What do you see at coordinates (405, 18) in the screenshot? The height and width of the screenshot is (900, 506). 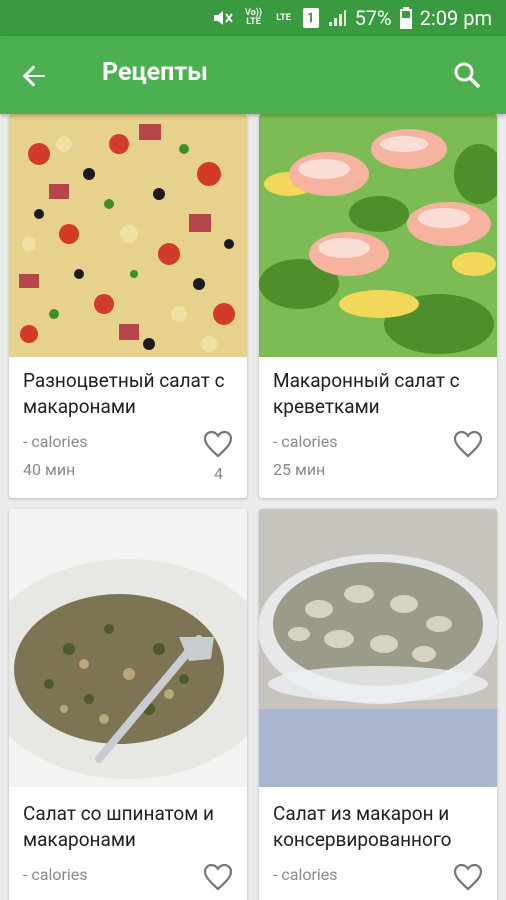 I see `battery-icon` at bounding box center [405, 18].